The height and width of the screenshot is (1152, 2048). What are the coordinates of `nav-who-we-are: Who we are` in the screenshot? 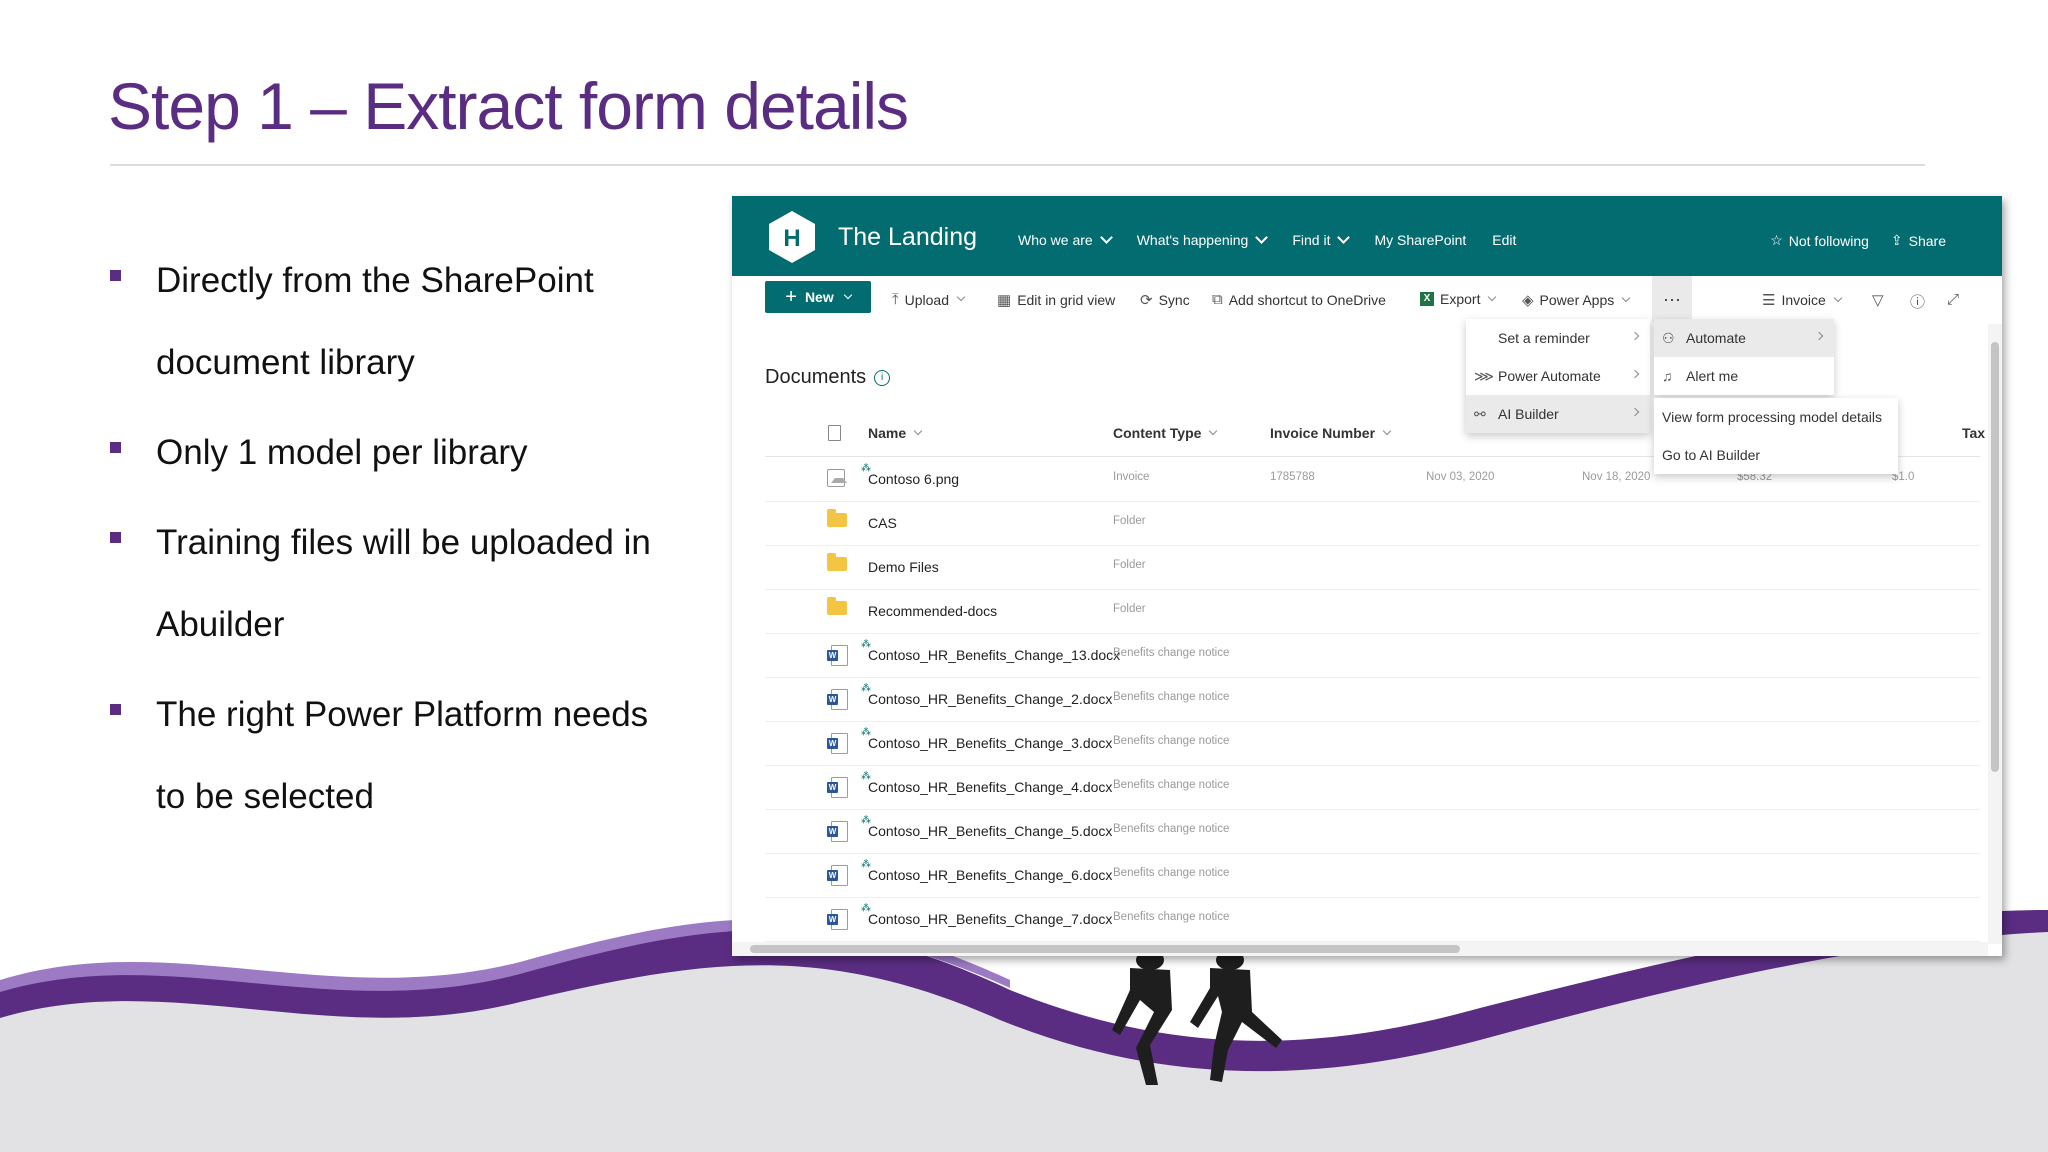 It's located at (1065, 239).